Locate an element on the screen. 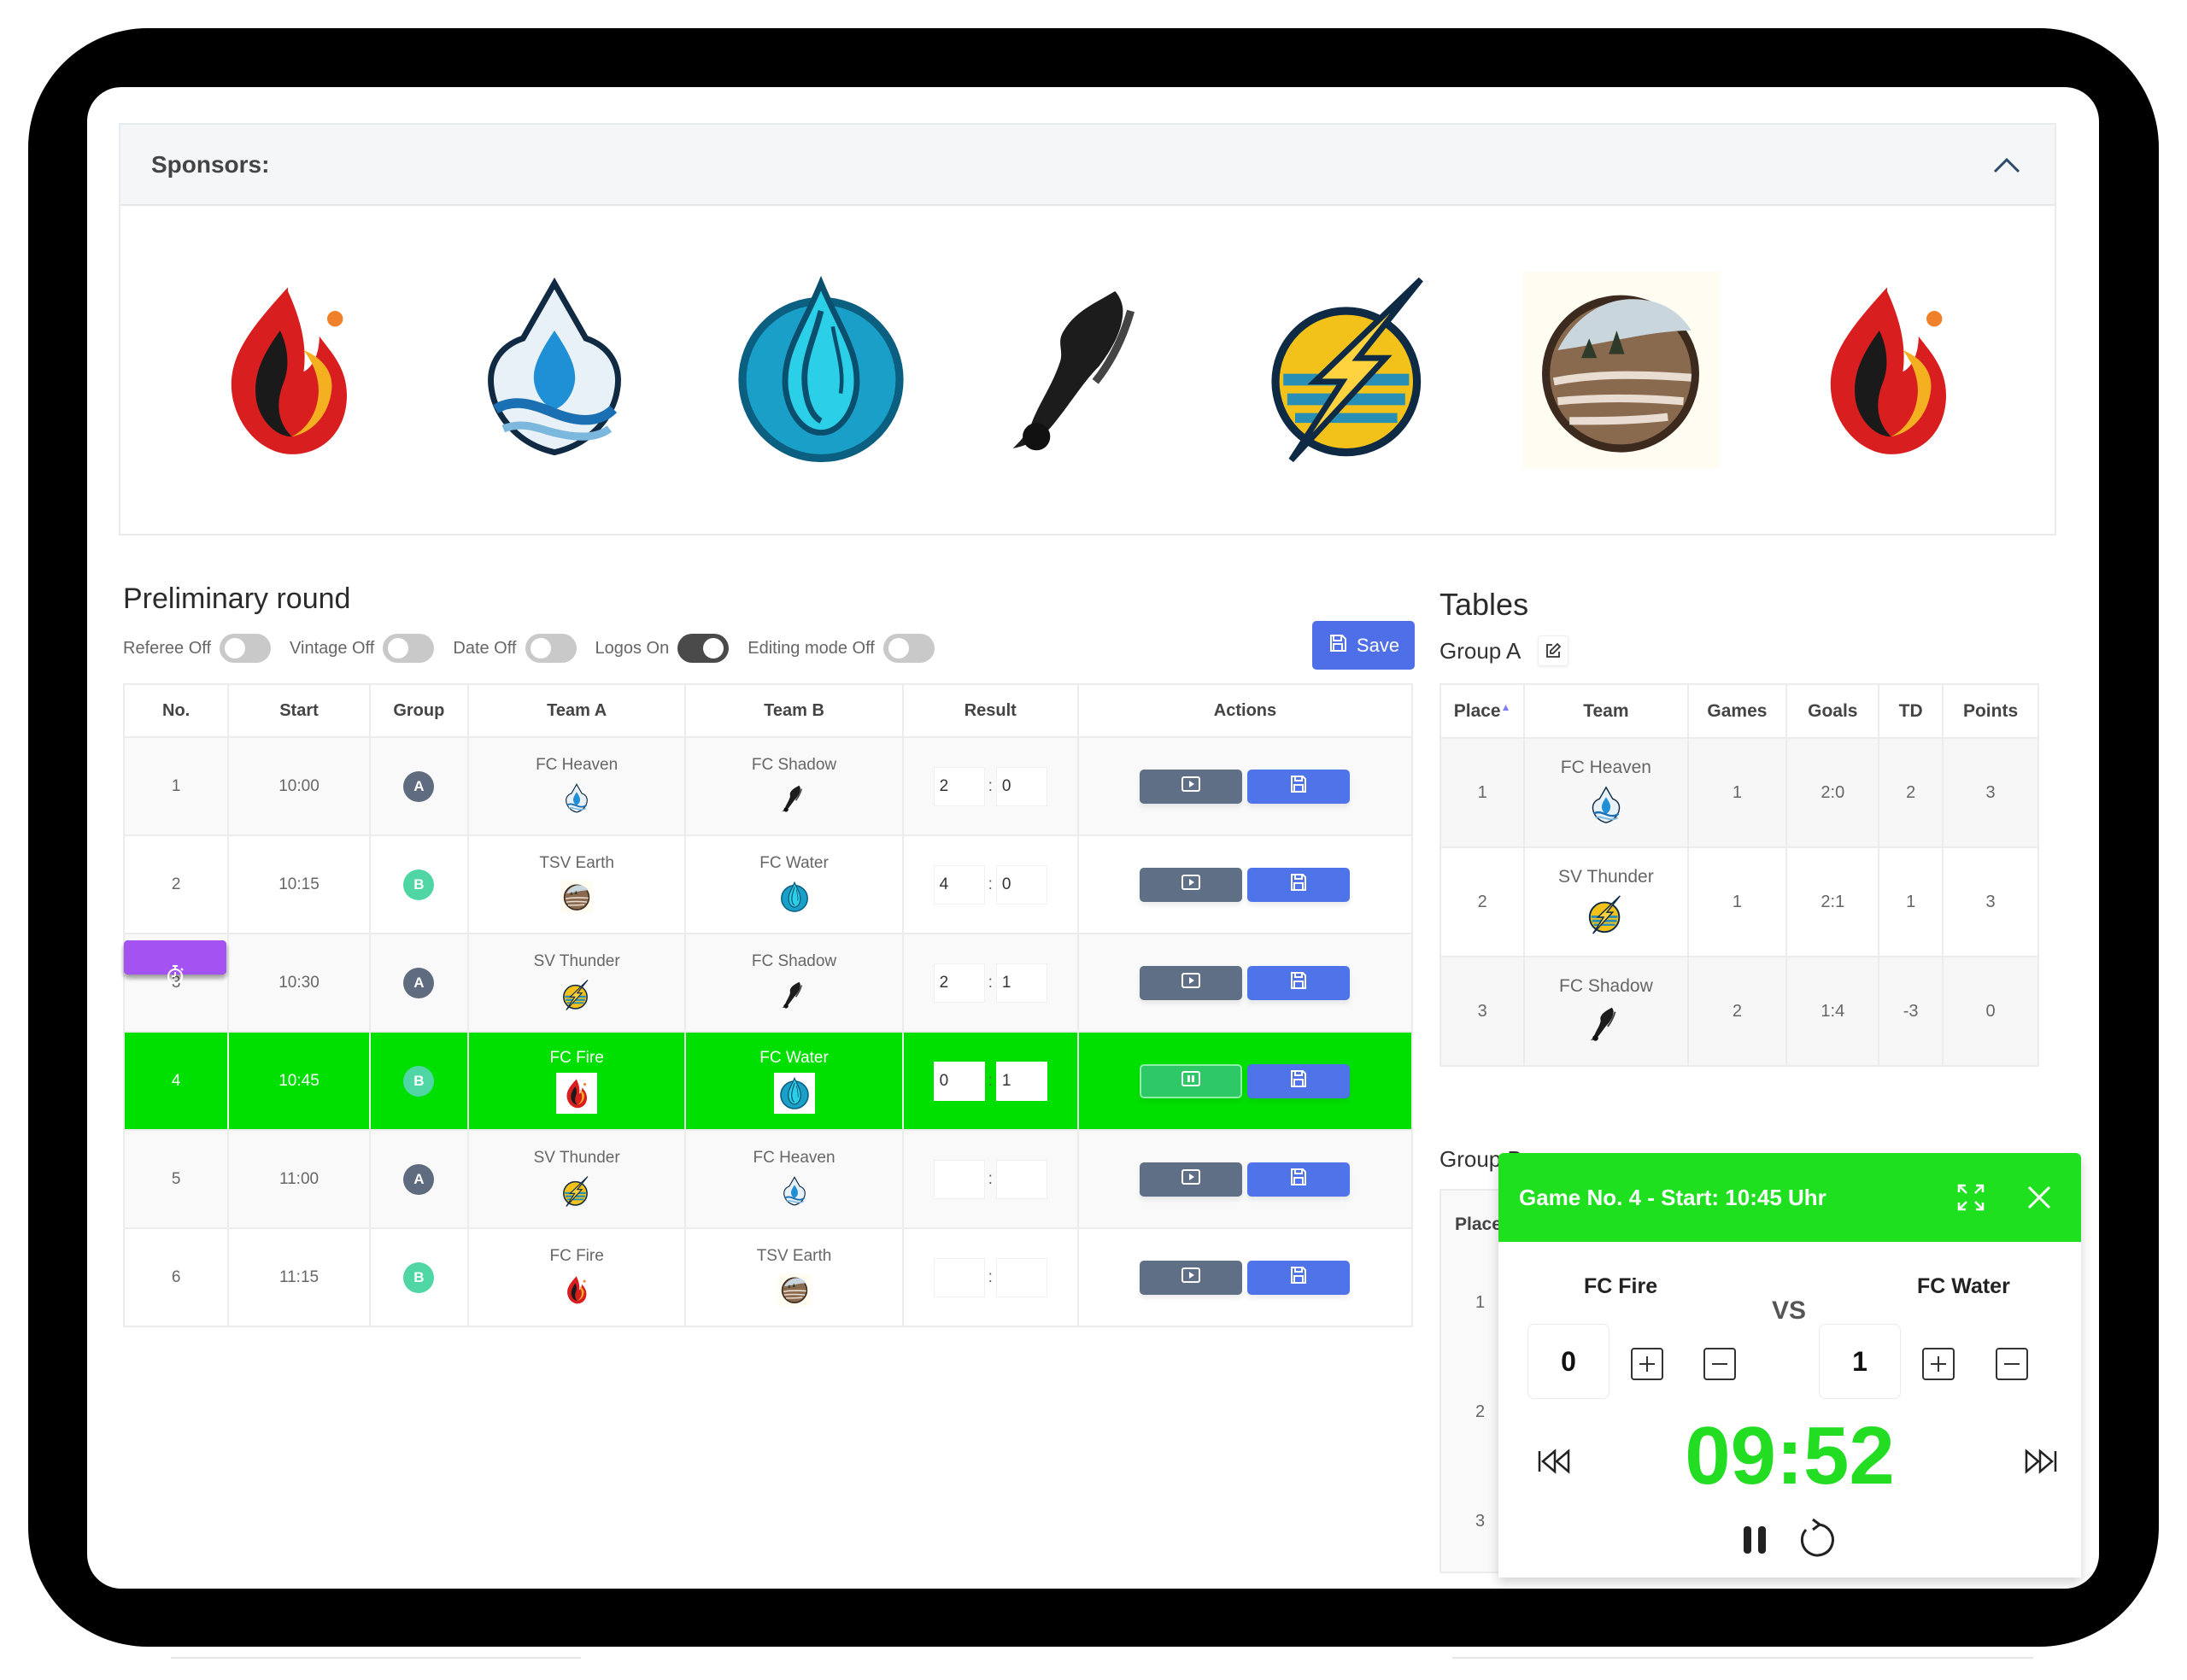 The height and width of the screenshot is (1680, 2187). chevron-up-icon is located at coordinates (2007, 165).